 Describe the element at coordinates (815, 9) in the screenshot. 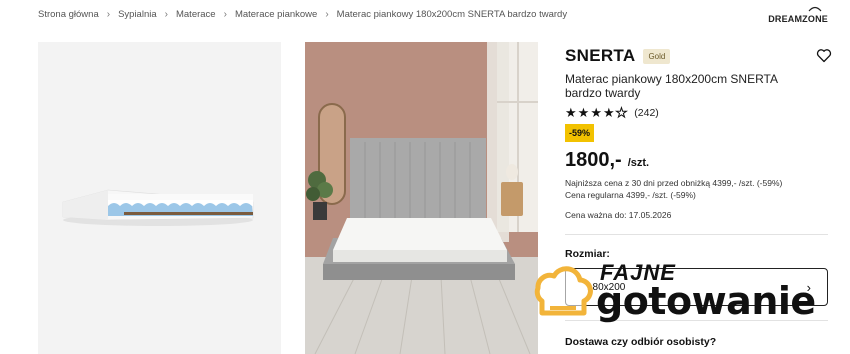

I see `logo-mark-icon` at that location.